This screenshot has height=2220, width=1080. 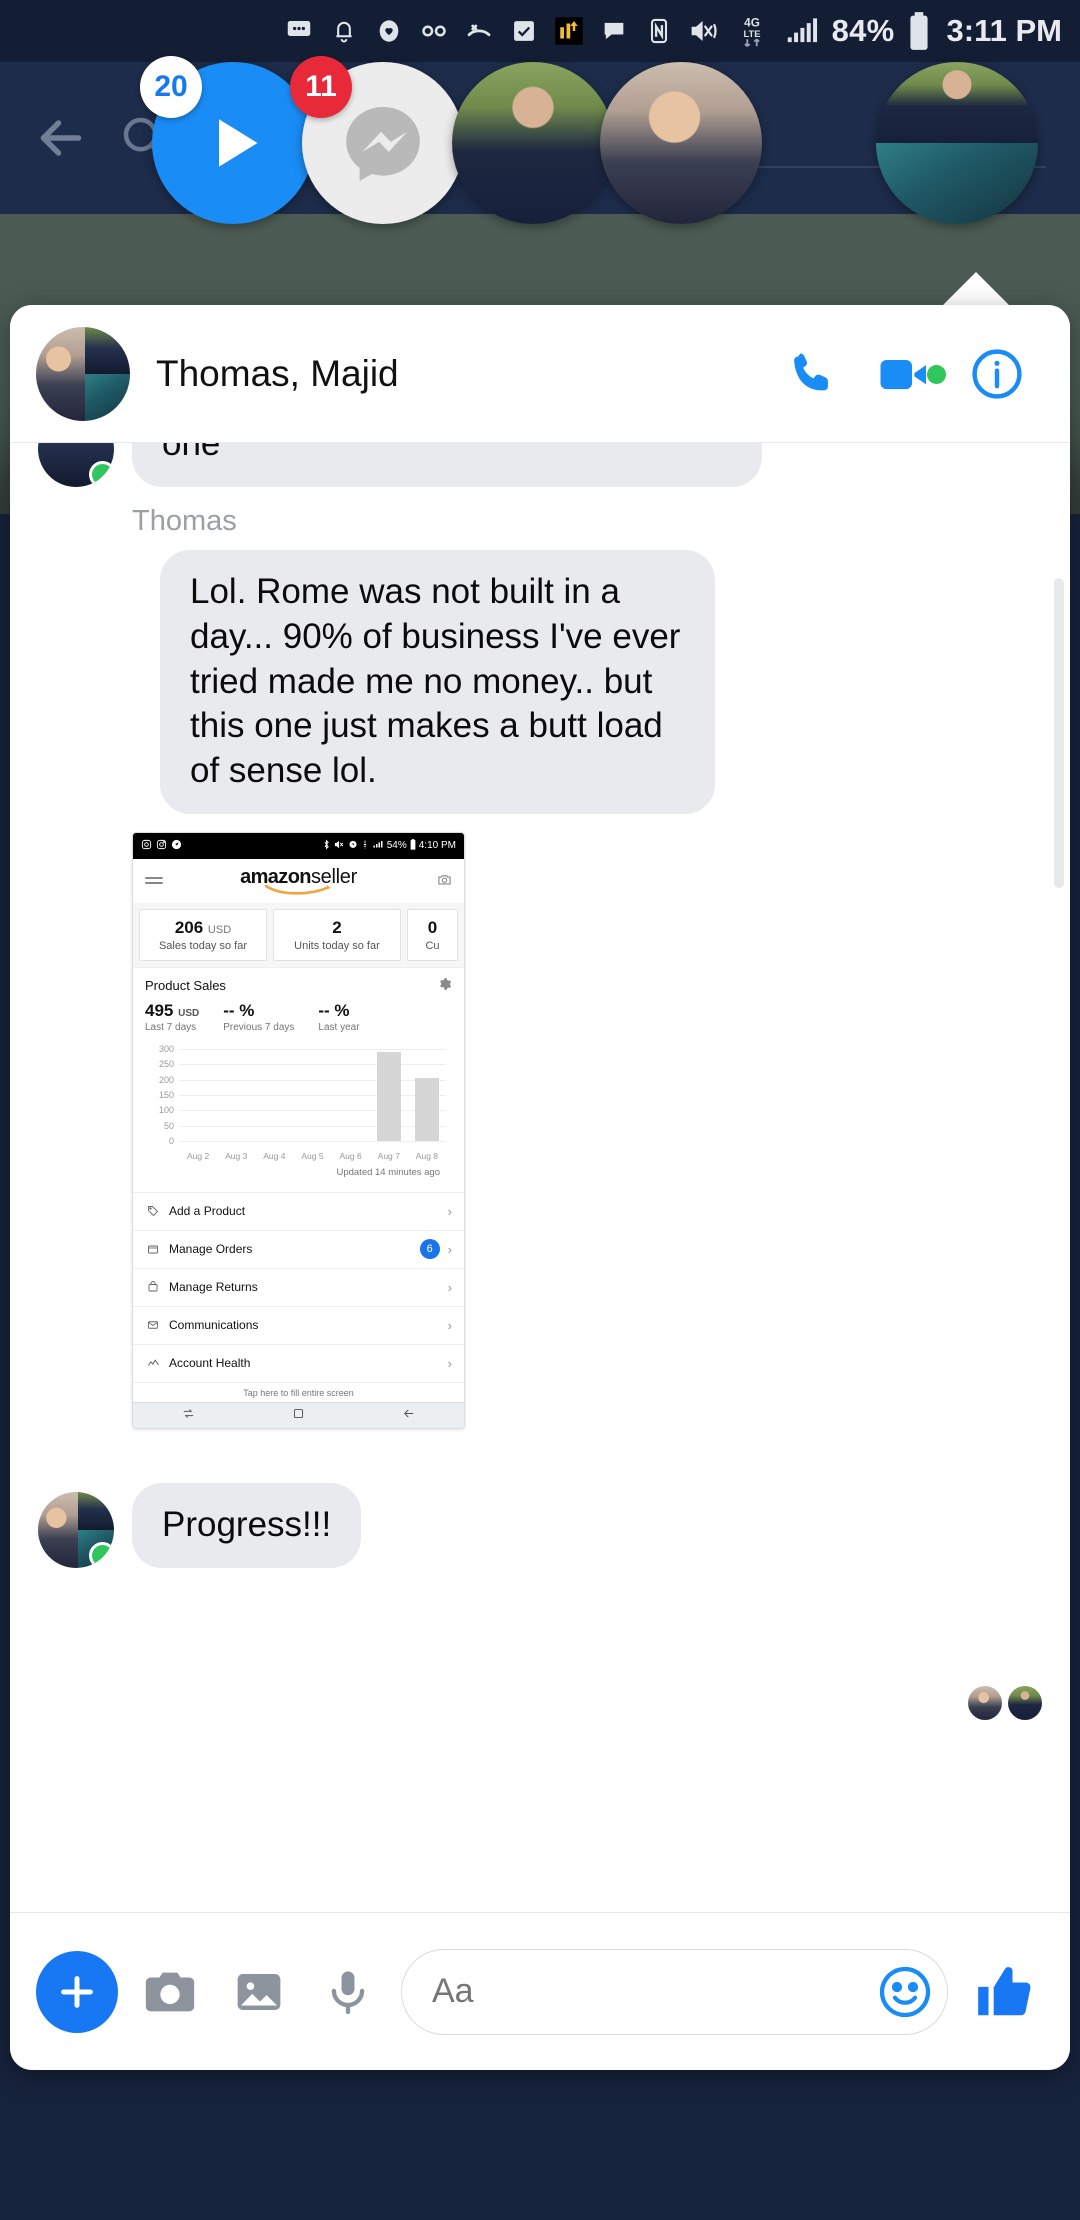 What do you see at coordinates (396, 846) in the screenshot?
I see `screenshot-battery-percent: 54%` at bounding box center [396, 846].